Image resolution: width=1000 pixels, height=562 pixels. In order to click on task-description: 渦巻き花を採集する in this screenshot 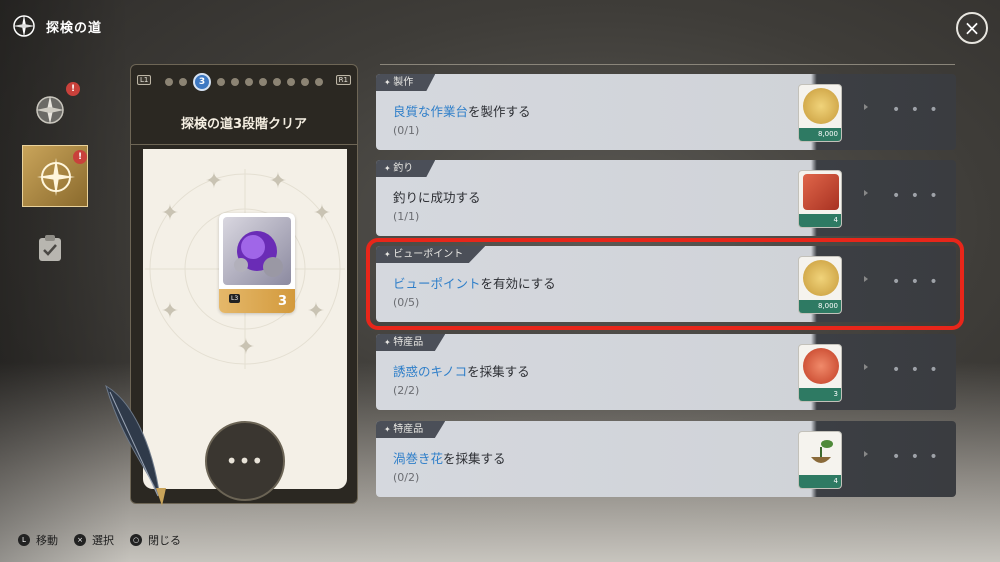, I will do `click(449, 458)`.